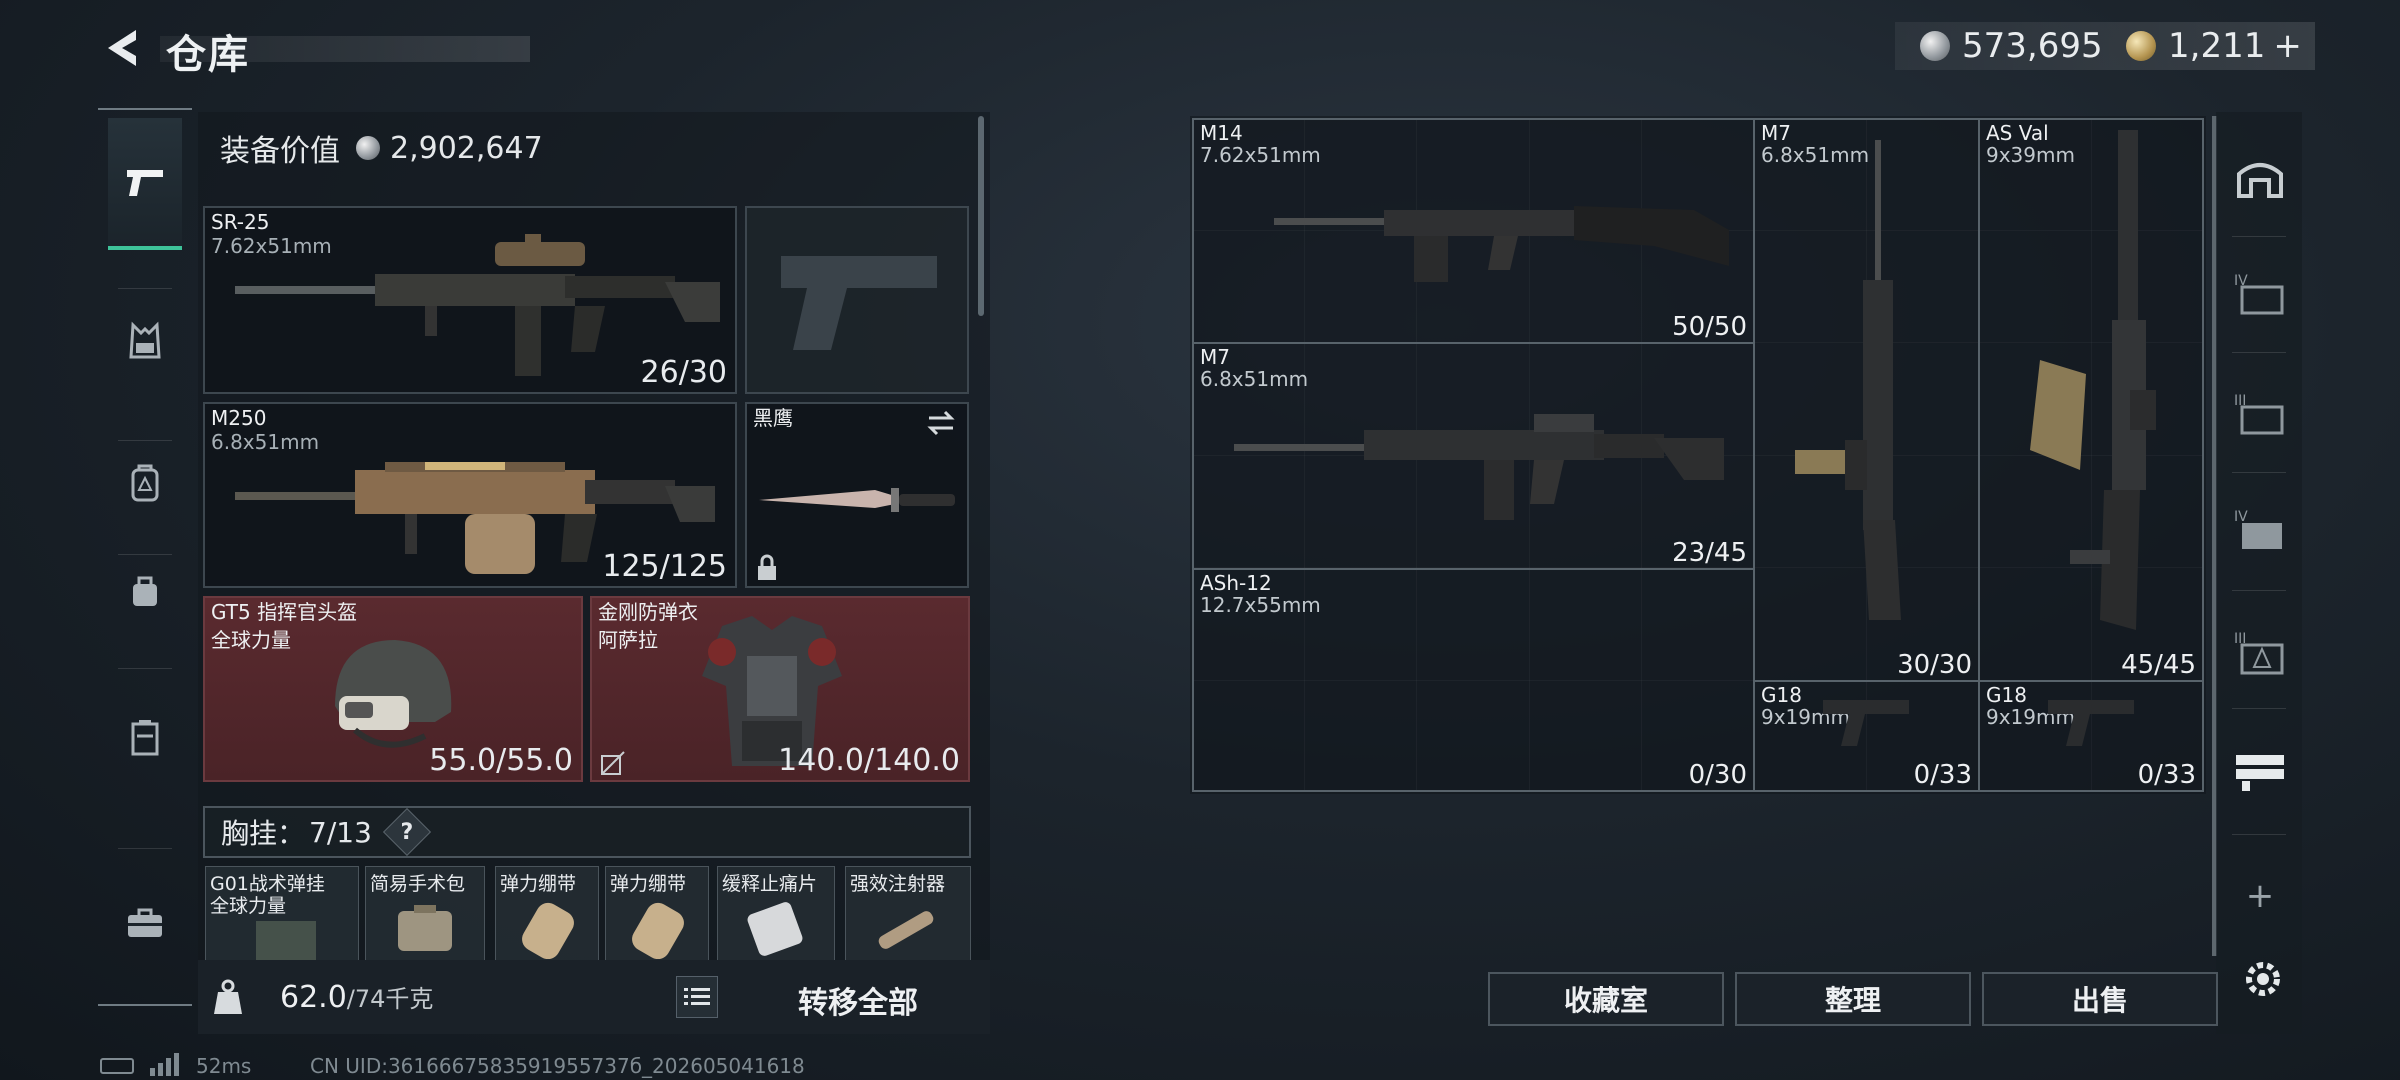 This screenshot has height=1080, width=2400. What do you see at coordinates (145, 1005) in the screenshot?
I see `tabbar-bottom-line` at bounding box center [145, 1005].